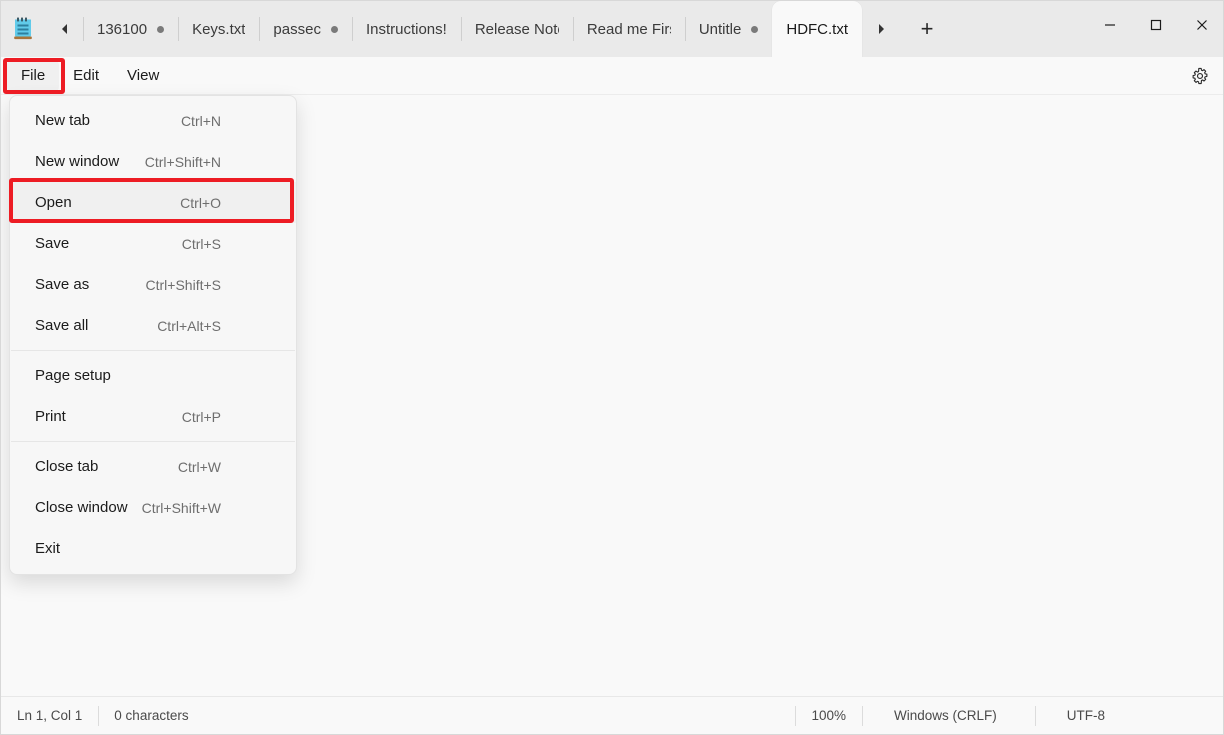 The width and height of the screenshot is (1224, 735). Describe the element at coordinates (720, 29) in the screenshot. I see `tab-label: Untitle` at that location.